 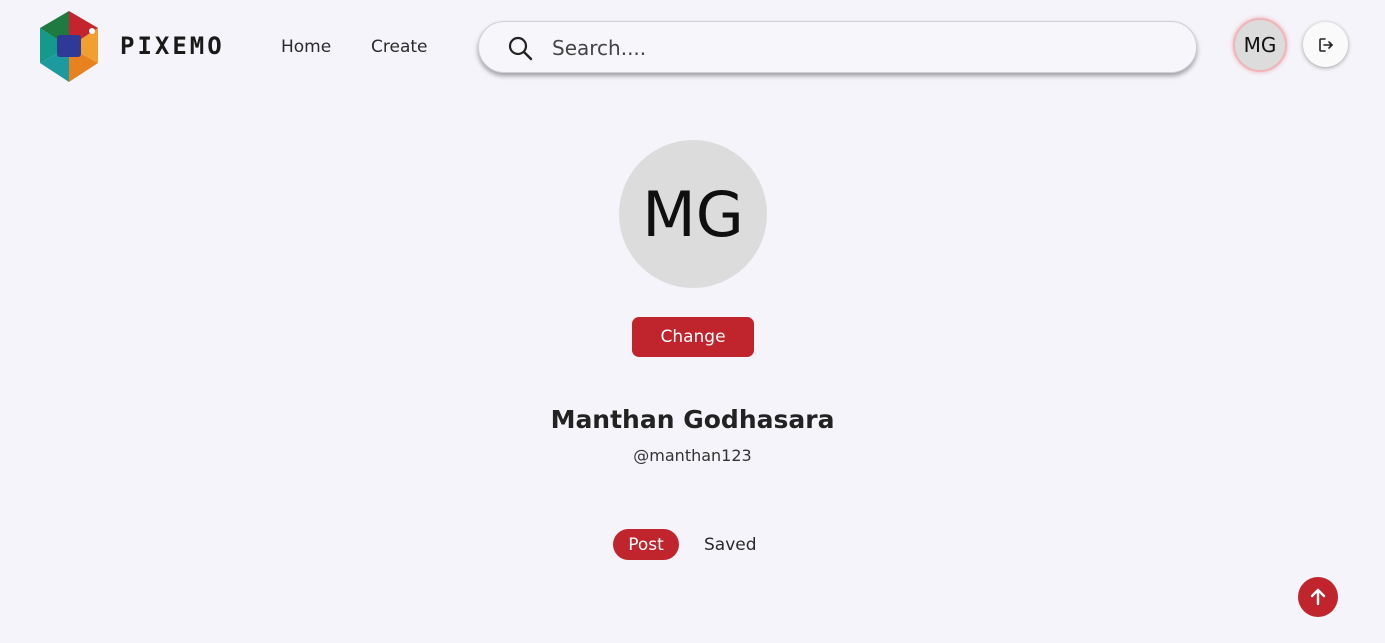 I want to click on search-input, so click(x=852, y=48).